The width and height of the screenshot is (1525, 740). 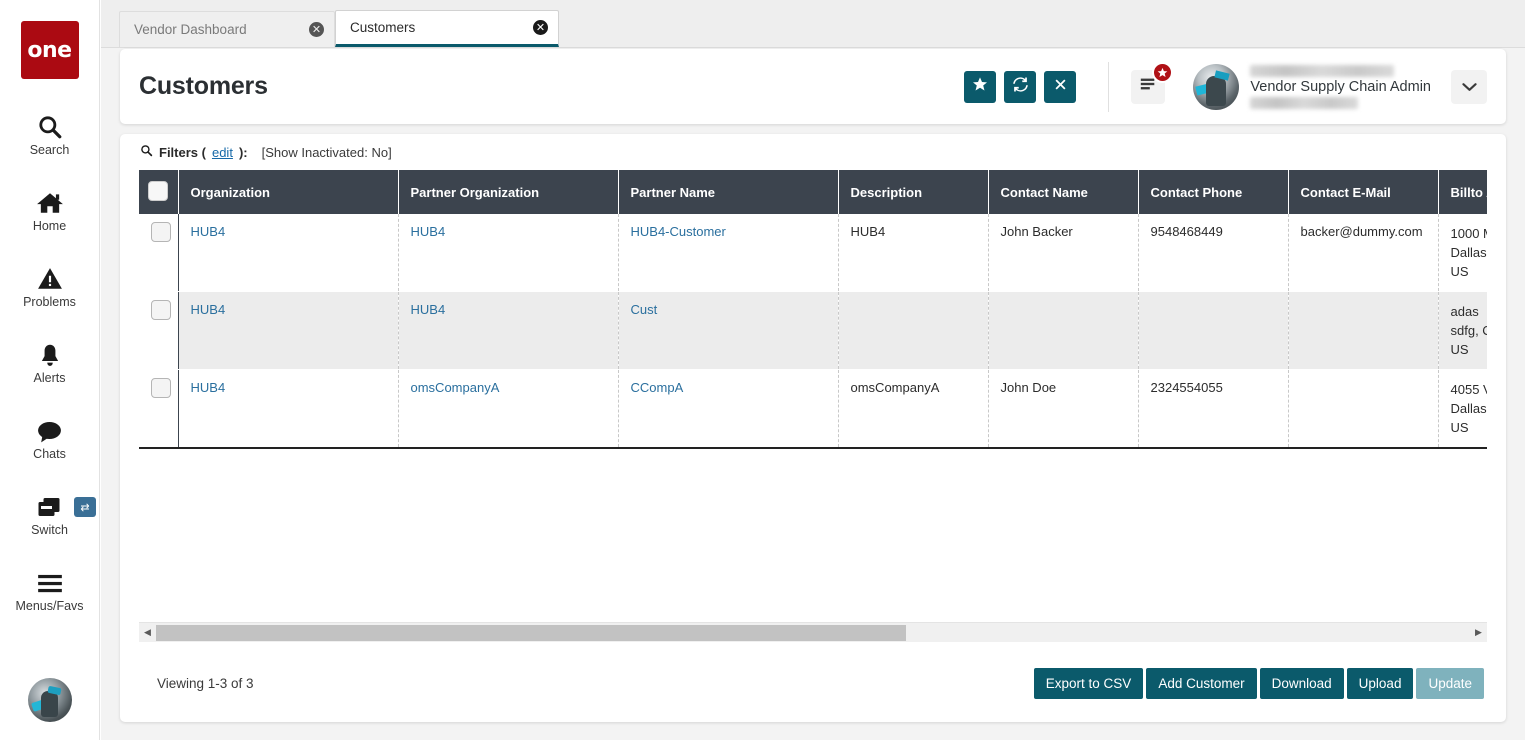 What do you see at coordinates (508, 192) in the screenshot?
I see `col-partner-organization: Partner Organization` at bounding box center [508, 192].